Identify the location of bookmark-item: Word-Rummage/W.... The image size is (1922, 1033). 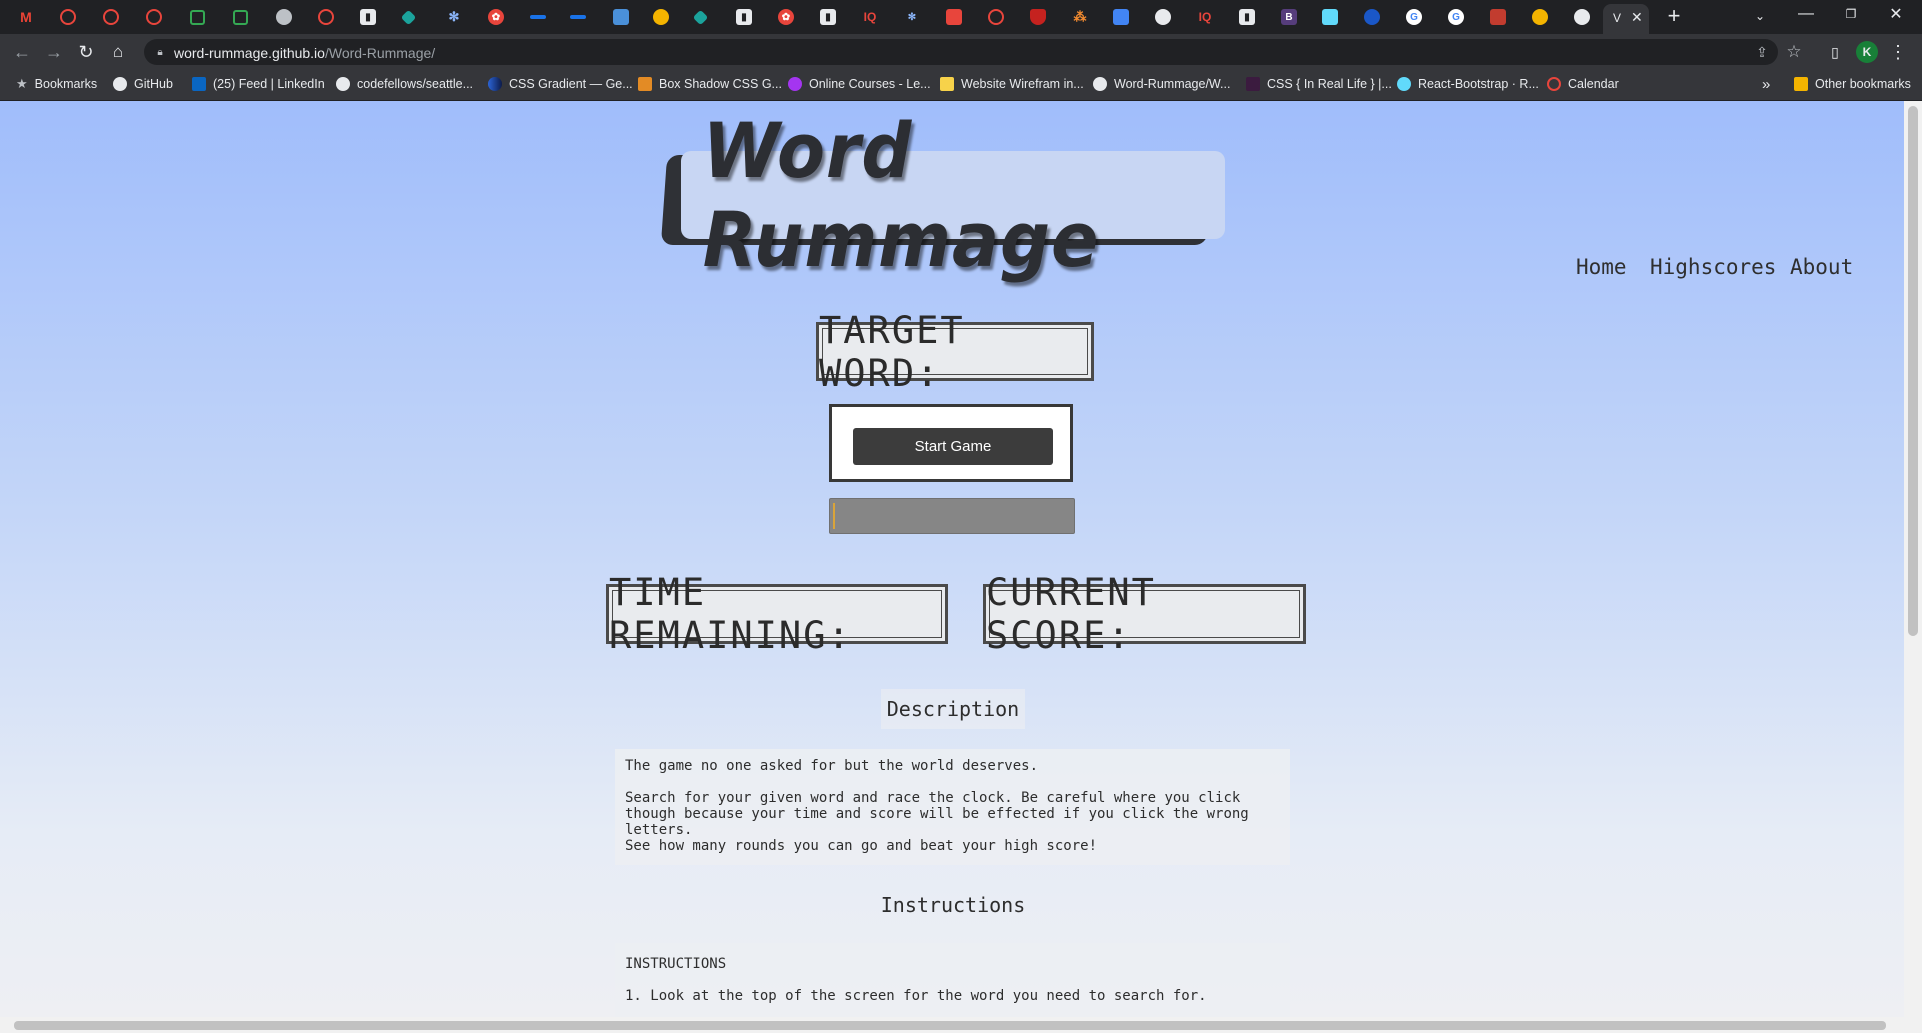
(1161, 84).